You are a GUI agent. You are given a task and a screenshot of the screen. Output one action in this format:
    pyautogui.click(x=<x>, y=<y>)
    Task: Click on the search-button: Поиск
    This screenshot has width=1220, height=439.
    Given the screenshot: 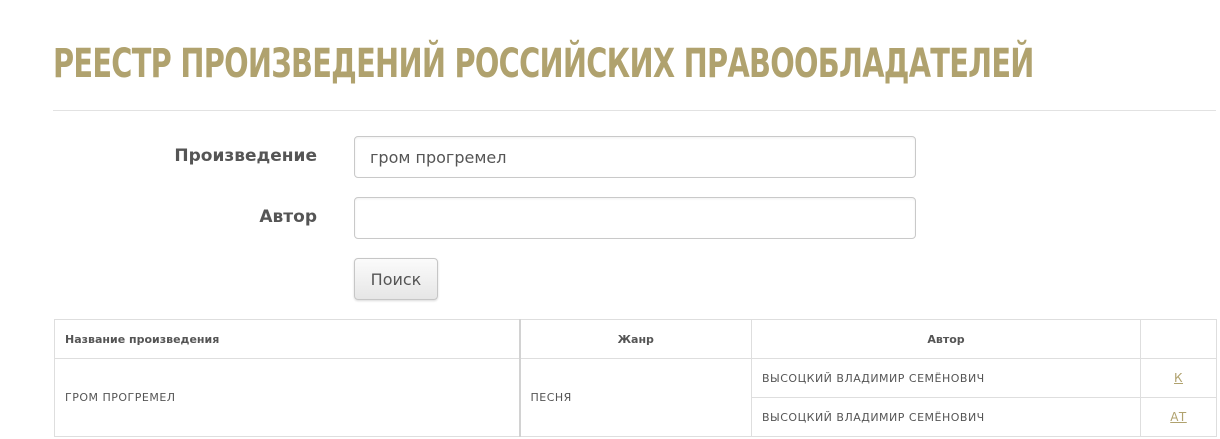 What is the action you would take?
    pyautogui.click(x=396, y=279)
    